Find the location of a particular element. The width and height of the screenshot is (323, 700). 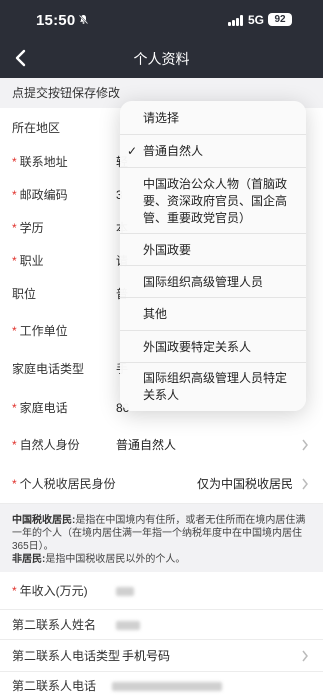

option-pep-china: 中国政治公众人物（首脑政要、资深政府官员、国企高管、重要政党官员） is located at coordinates (213, 201).